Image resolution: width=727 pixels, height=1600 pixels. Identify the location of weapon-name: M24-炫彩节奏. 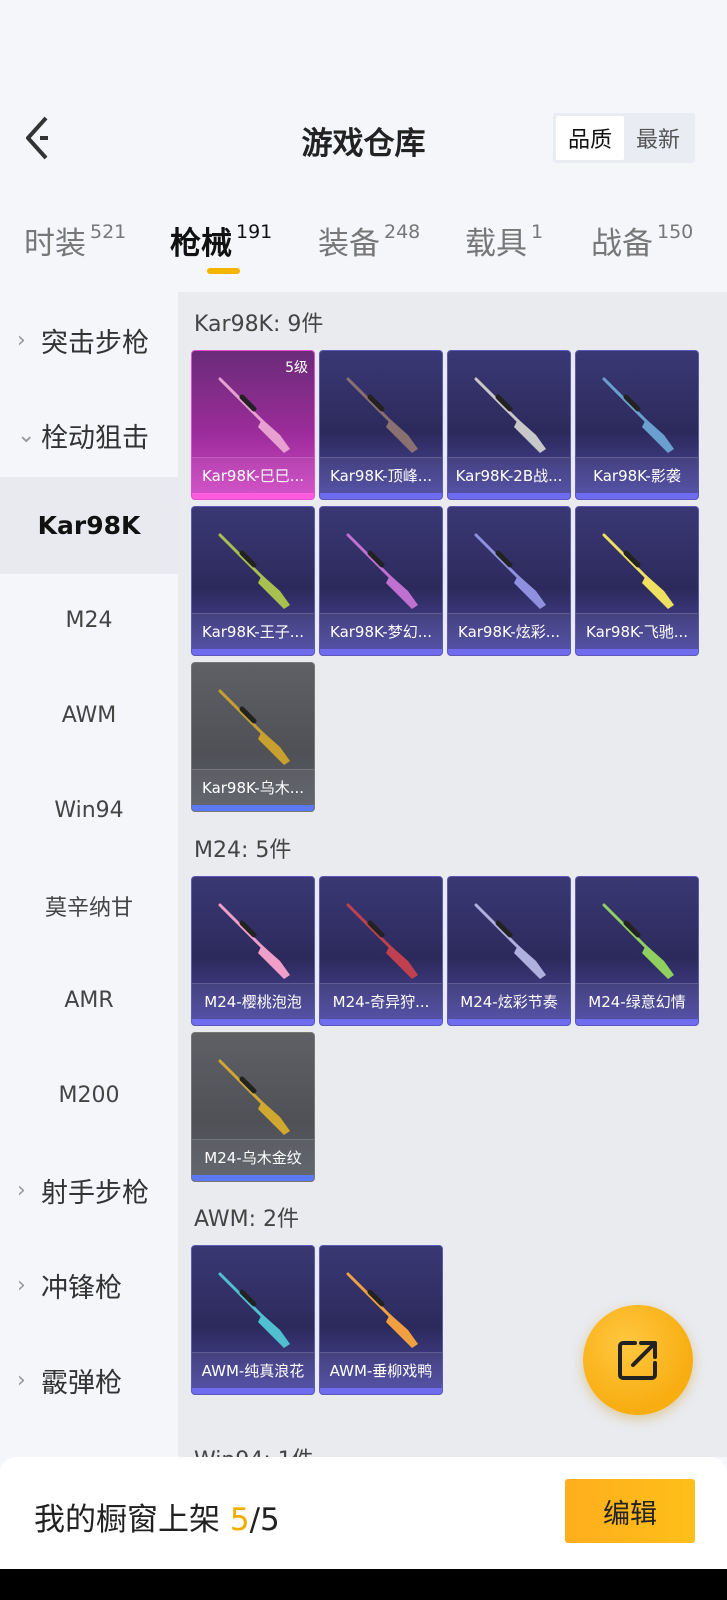
(509, 1001).